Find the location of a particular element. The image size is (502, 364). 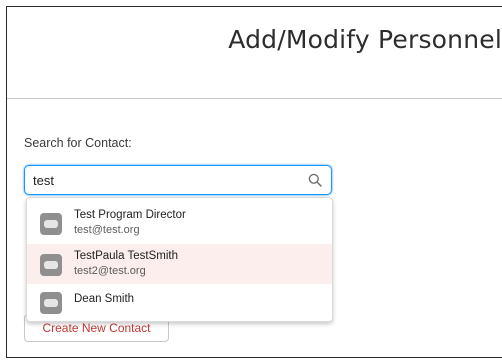

search-box is located at coordinates (178, 180).